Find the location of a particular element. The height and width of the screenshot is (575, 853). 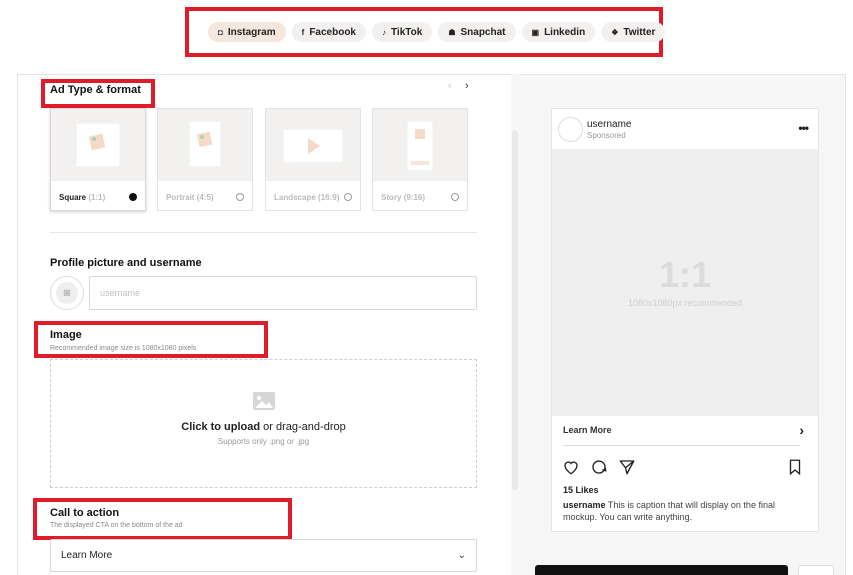

tab-label: Instagram is located at coordinates (251, 32).